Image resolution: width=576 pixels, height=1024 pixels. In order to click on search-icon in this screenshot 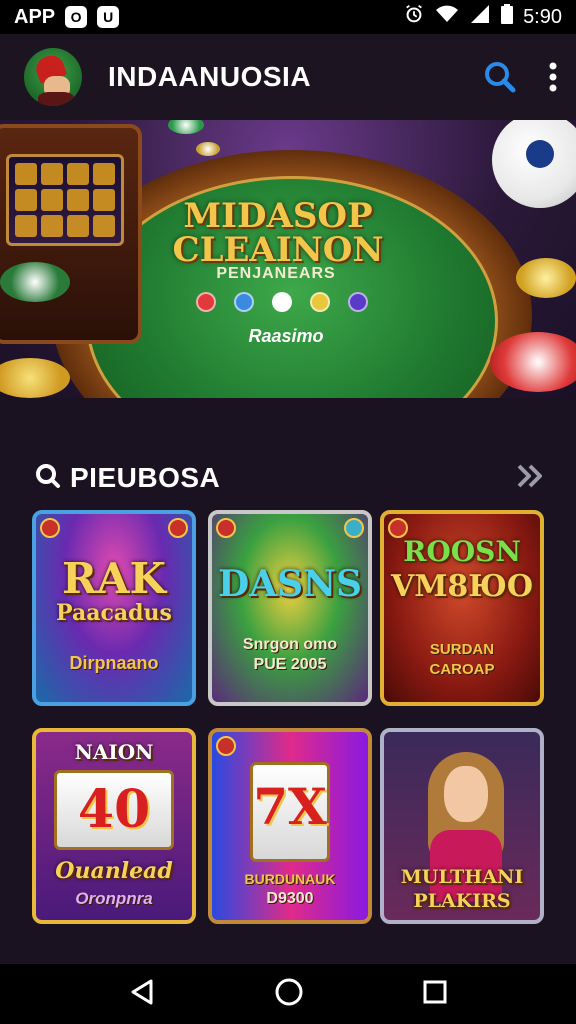, I will do `click(500, 77)`.